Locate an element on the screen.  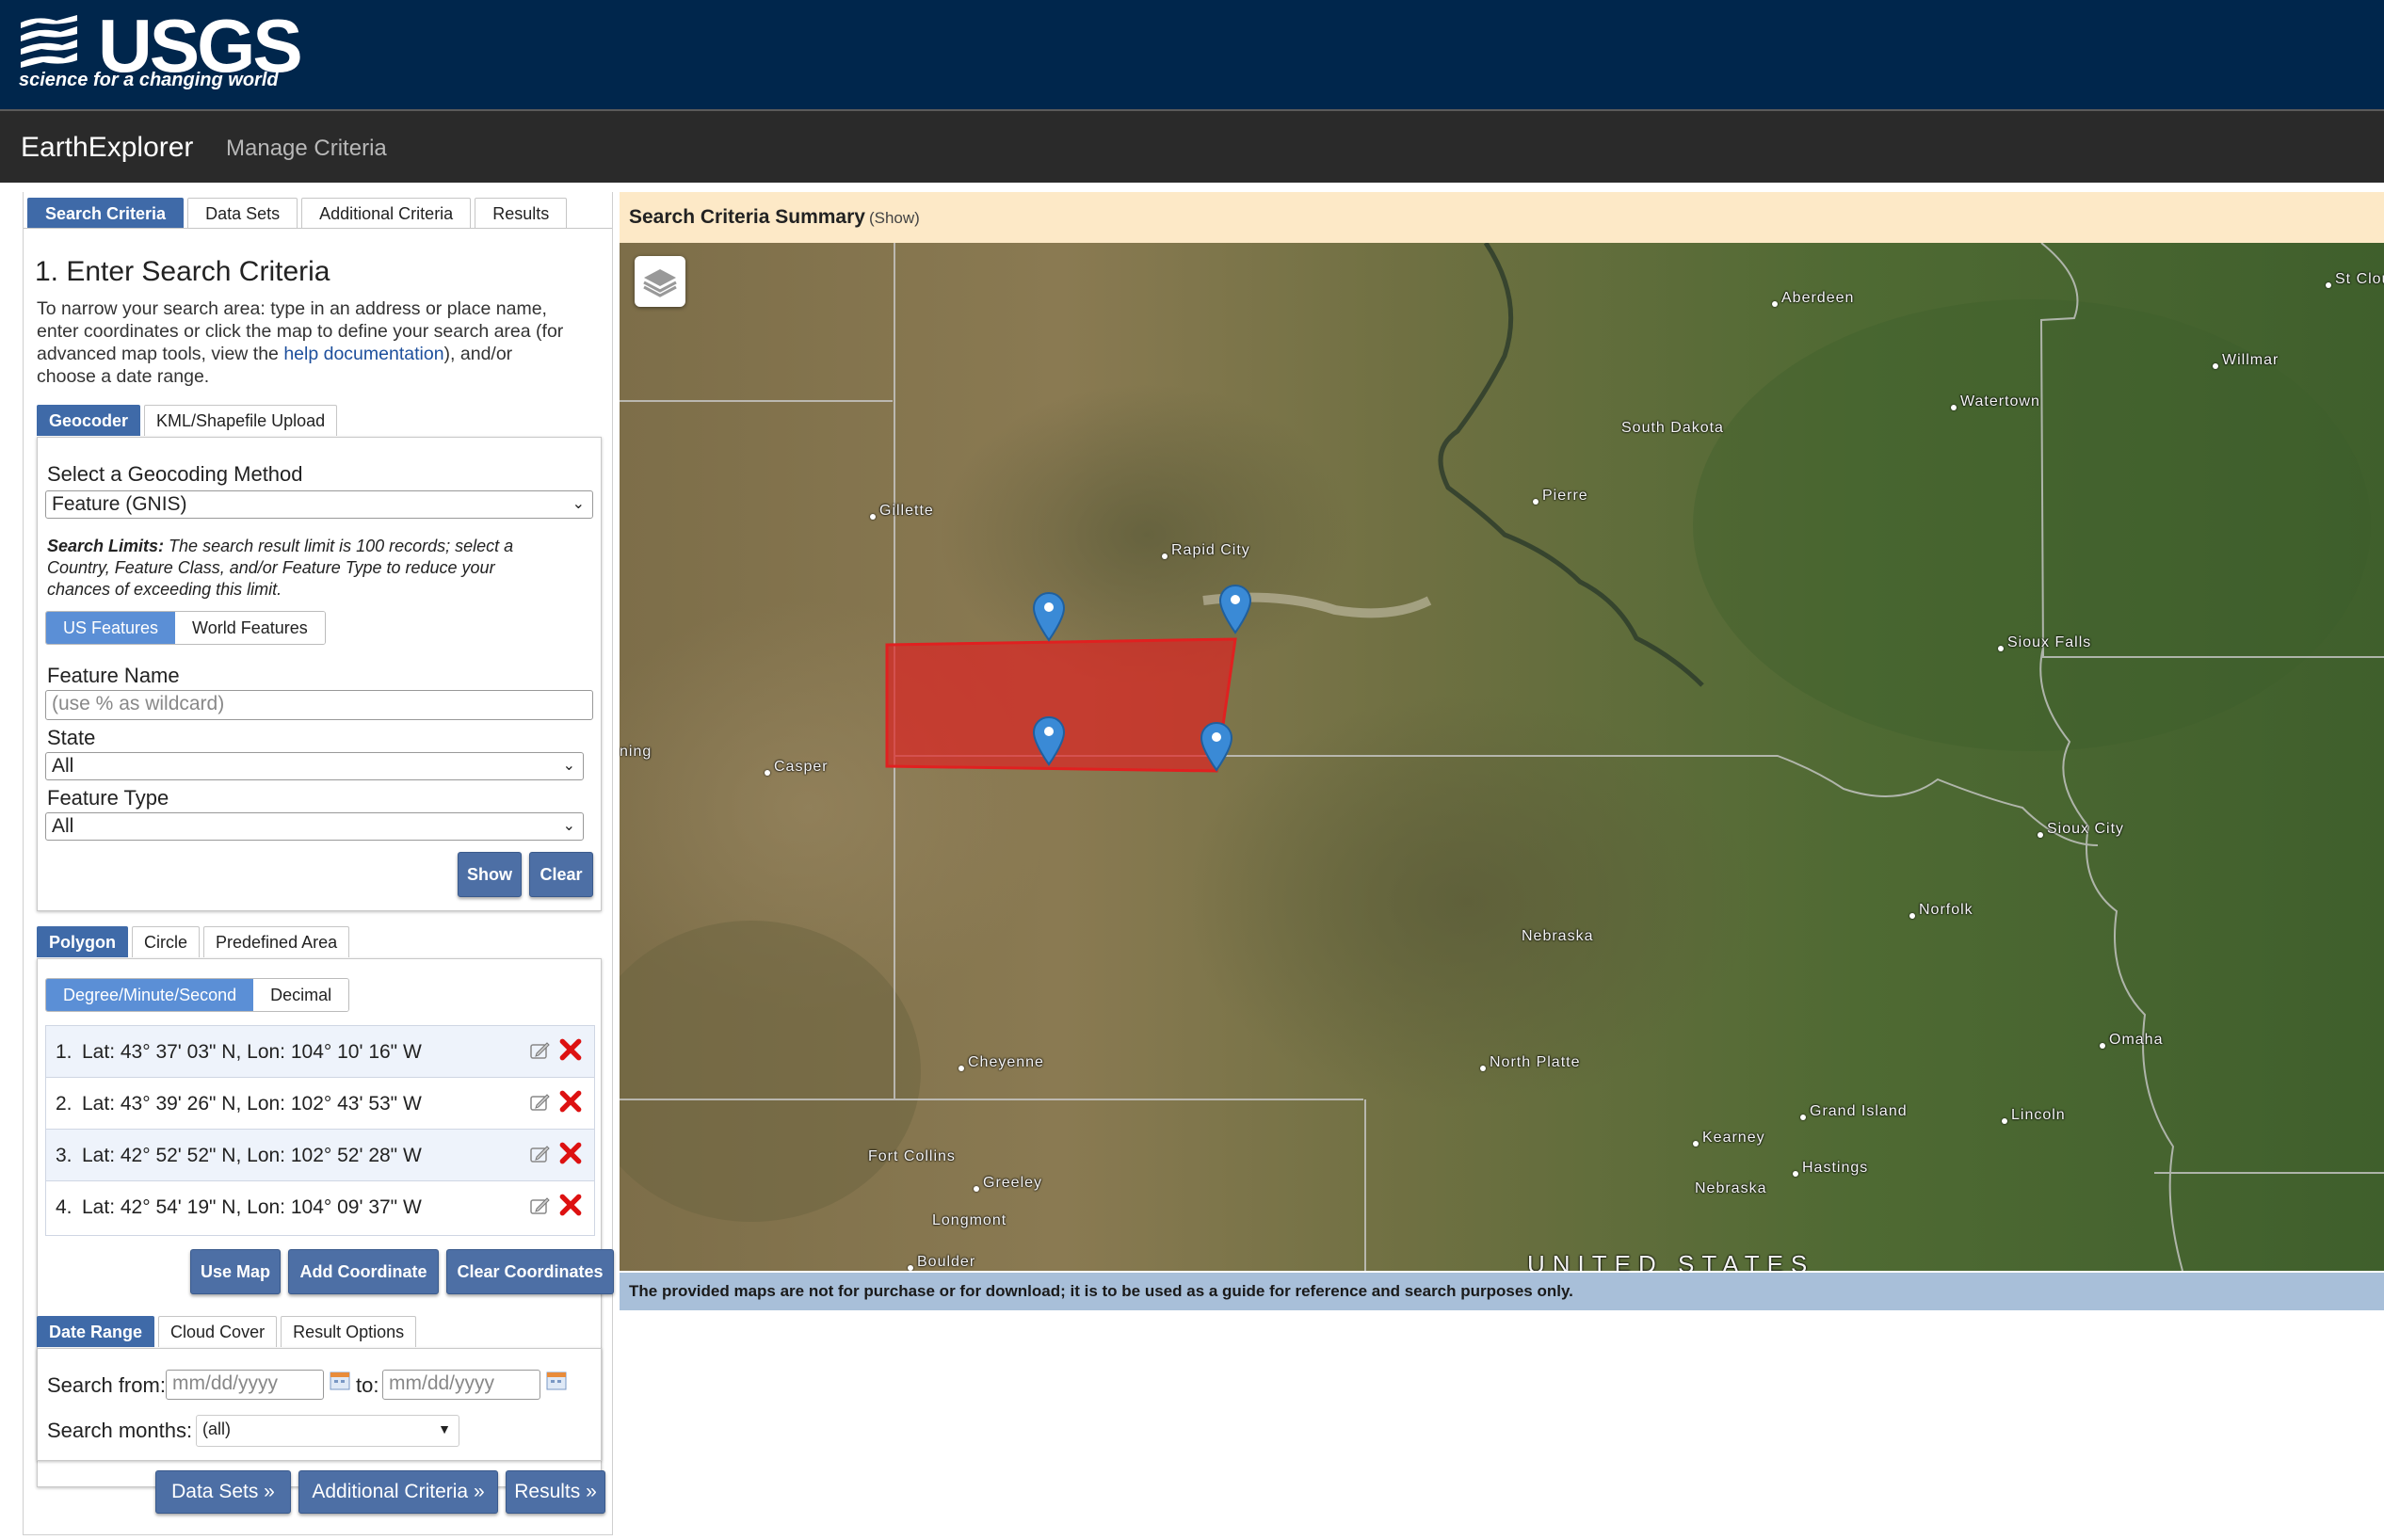
map-label: Willmar is located at coordinates (2245, 360).